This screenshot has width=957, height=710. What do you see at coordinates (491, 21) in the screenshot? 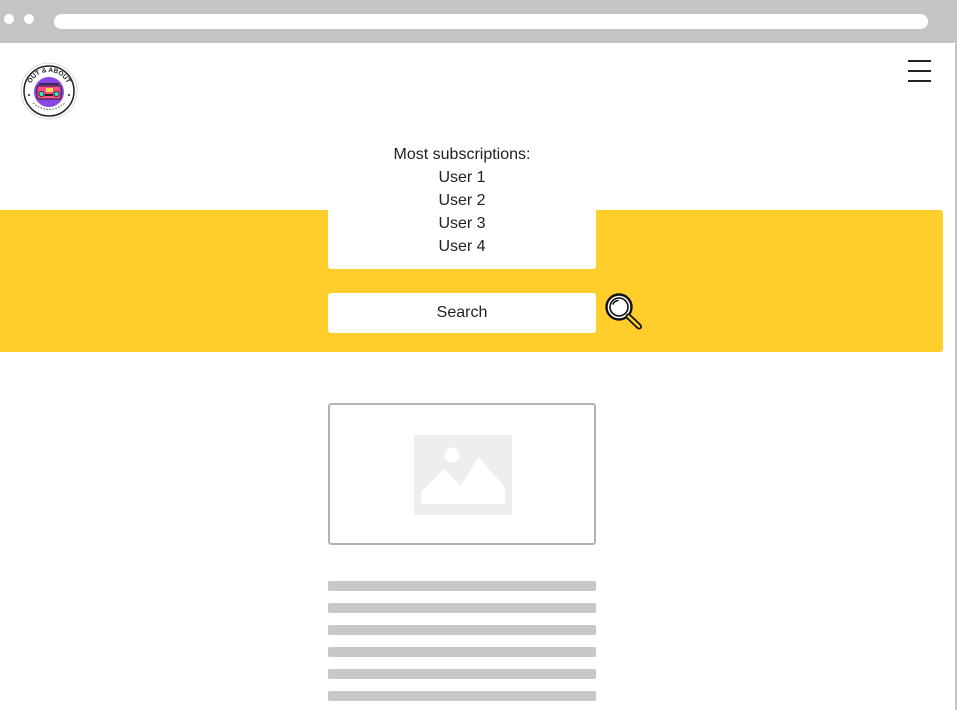
I see `address-bar` at bounding box center [491, 21].